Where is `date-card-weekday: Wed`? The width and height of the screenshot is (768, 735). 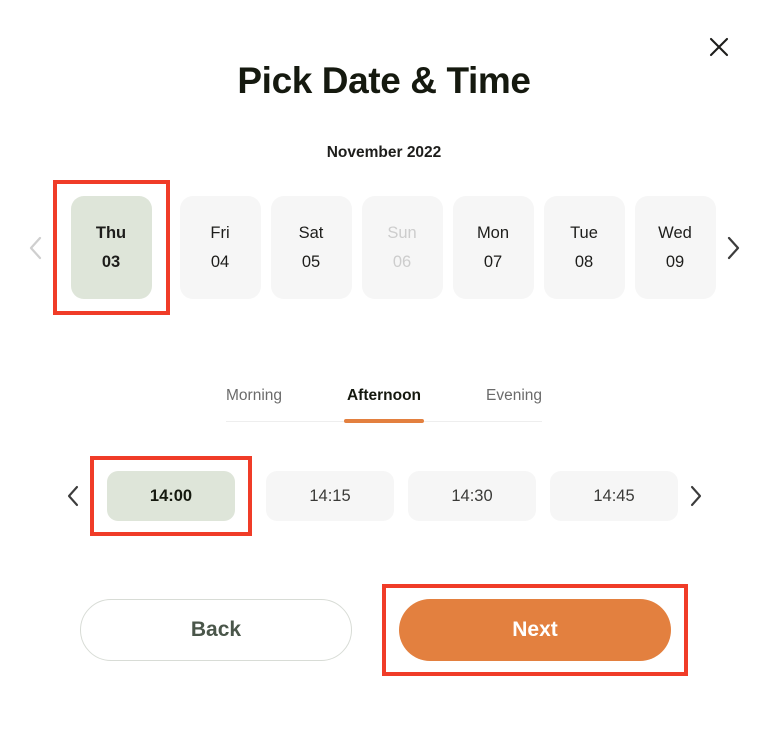
date-card-weekday: Wed is located at coordinates (675, 233).